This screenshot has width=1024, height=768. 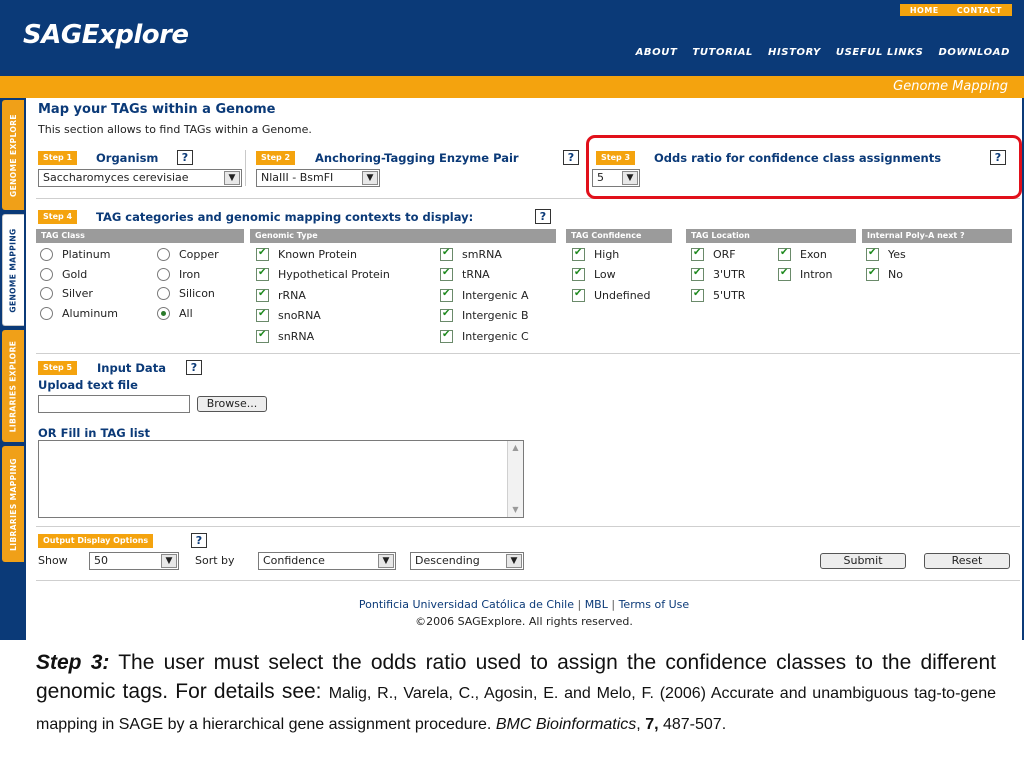 What do you see at coordinates (101, 560) in the screenshot?
I see `show-count-value: 50` at bounding box center [101, 560].